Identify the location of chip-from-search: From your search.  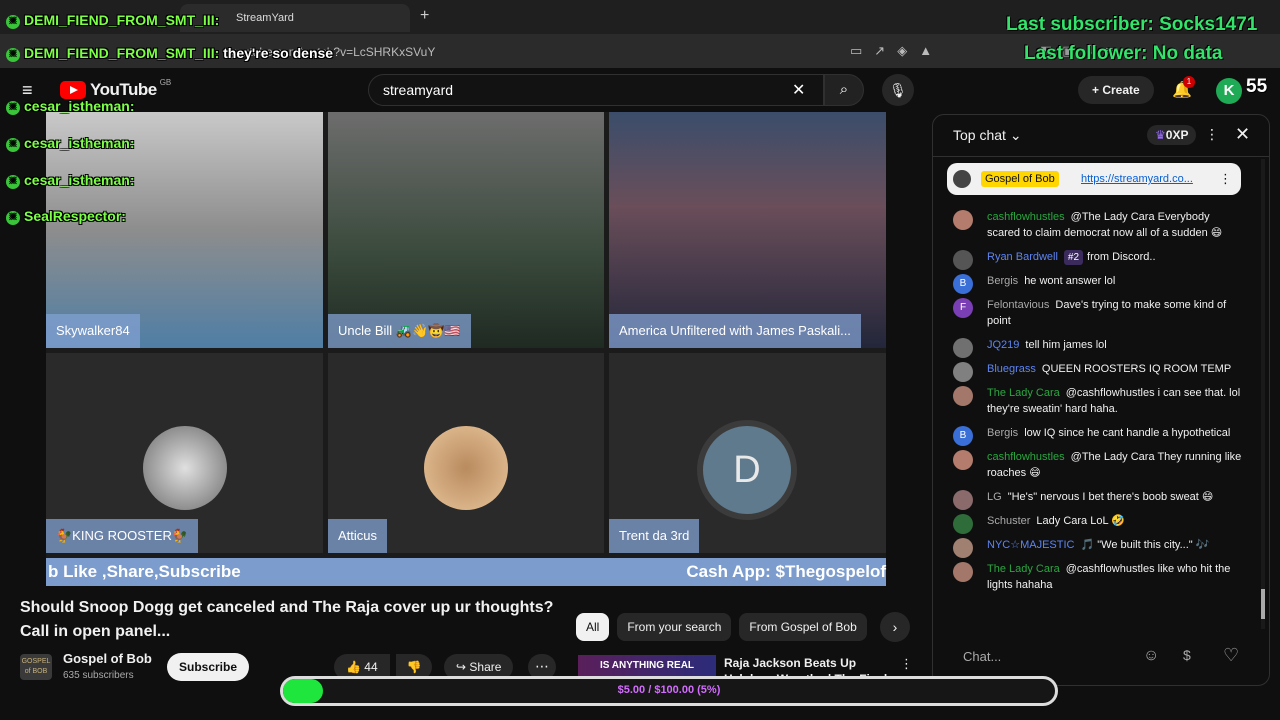
(674, 627).